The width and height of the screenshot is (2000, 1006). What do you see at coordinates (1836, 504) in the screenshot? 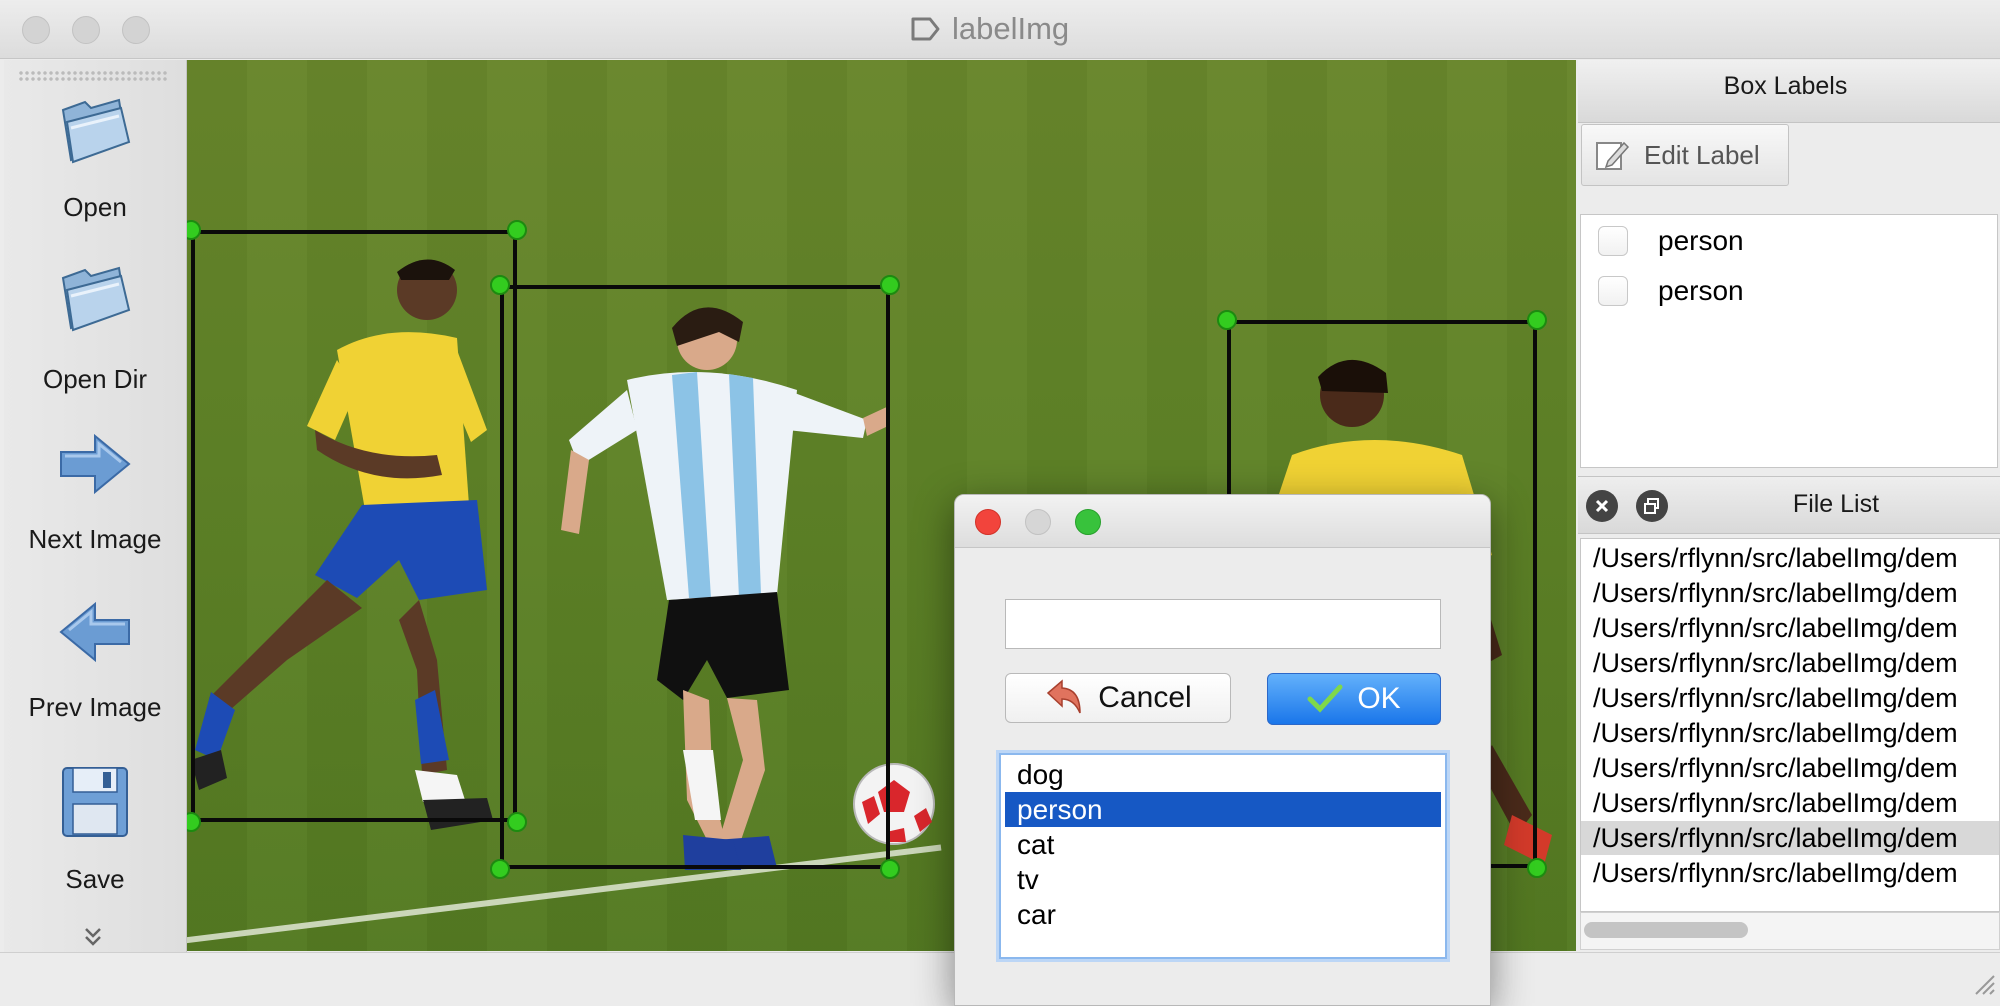
I see `file-list-title: File List` at bounding box center [1836, 504].